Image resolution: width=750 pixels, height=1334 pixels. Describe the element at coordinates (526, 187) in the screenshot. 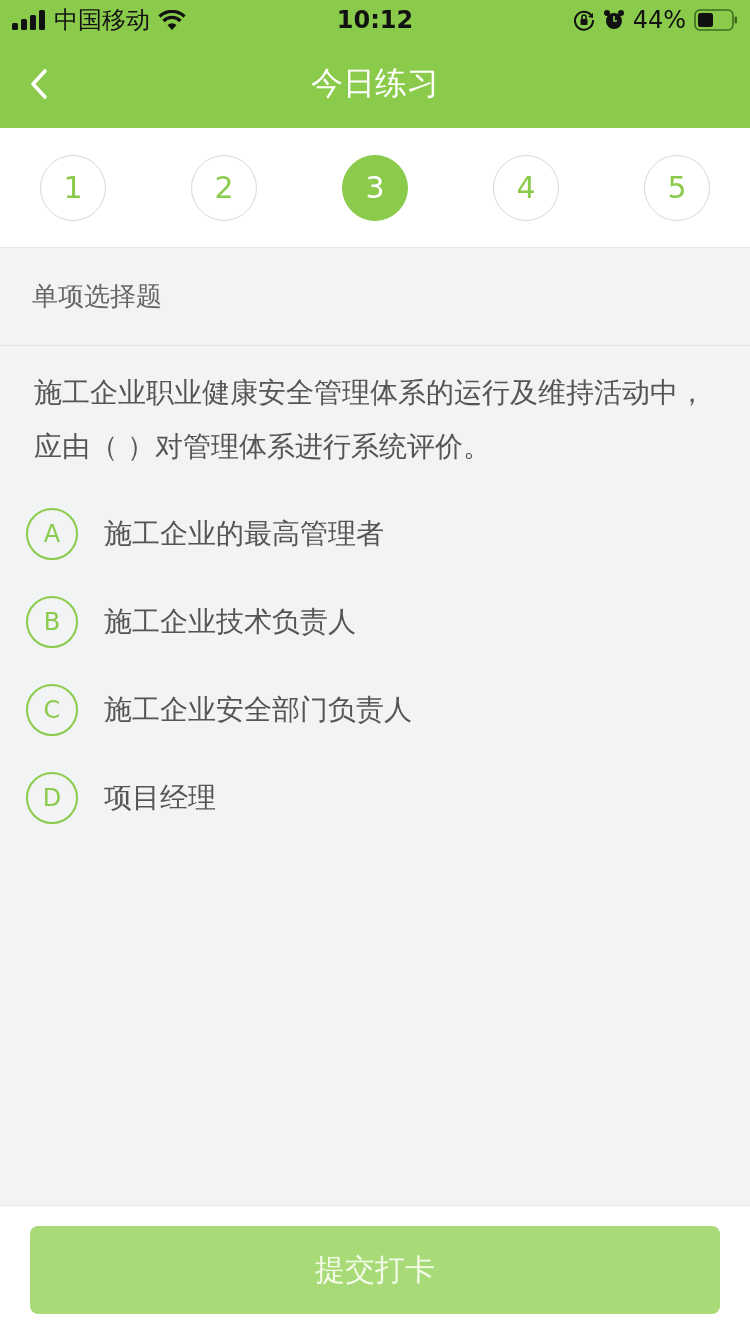

I see `question-number-tab: 4` at that location.